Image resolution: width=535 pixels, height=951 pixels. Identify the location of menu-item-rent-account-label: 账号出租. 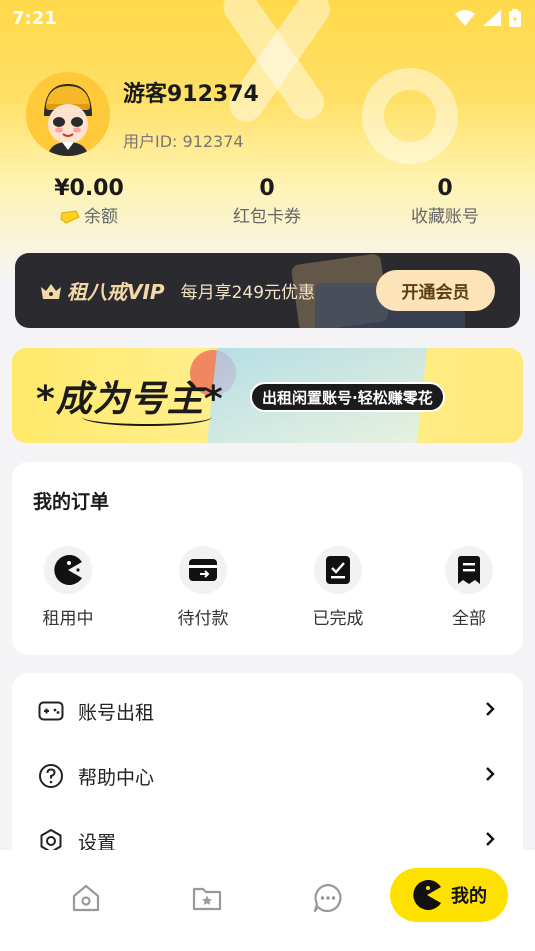
(116, 712).